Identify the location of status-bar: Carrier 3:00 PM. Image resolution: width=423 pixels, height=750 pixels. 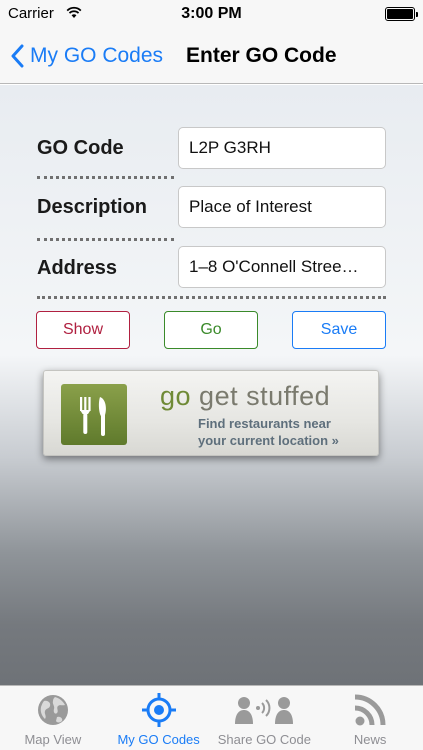
(211, 14).